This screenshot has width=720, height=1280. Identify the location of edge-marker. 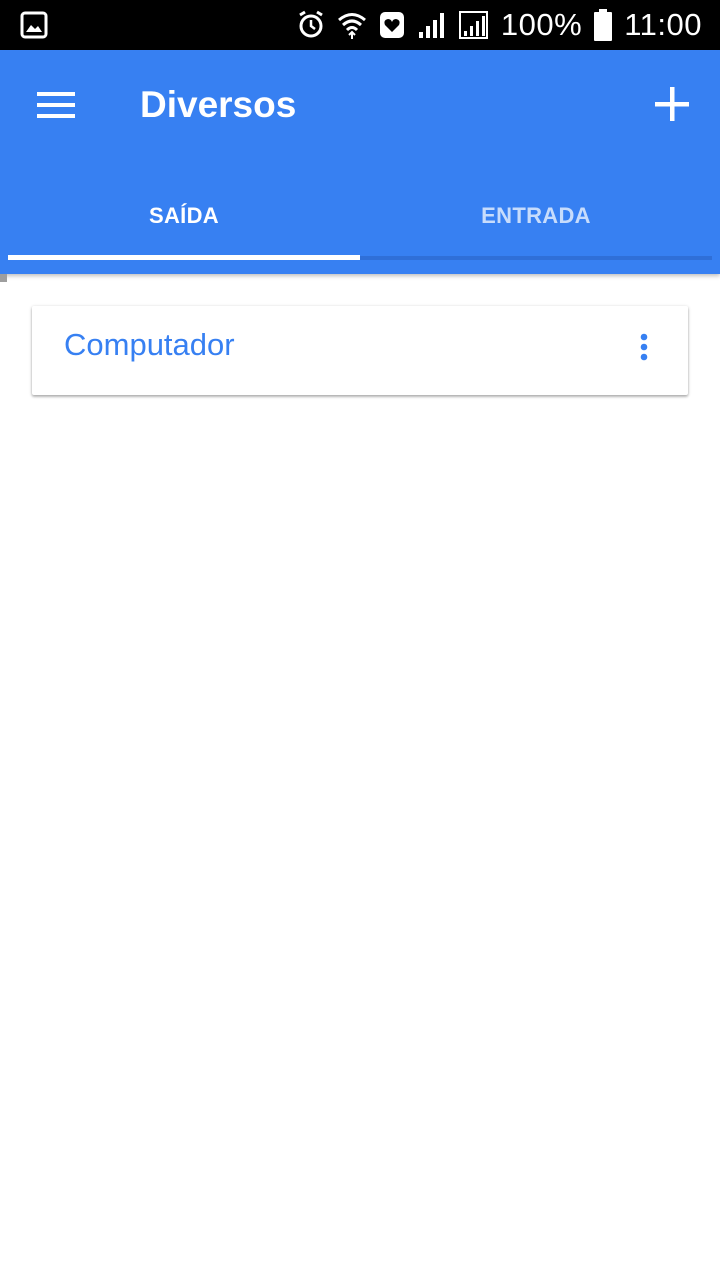
(3, 278).